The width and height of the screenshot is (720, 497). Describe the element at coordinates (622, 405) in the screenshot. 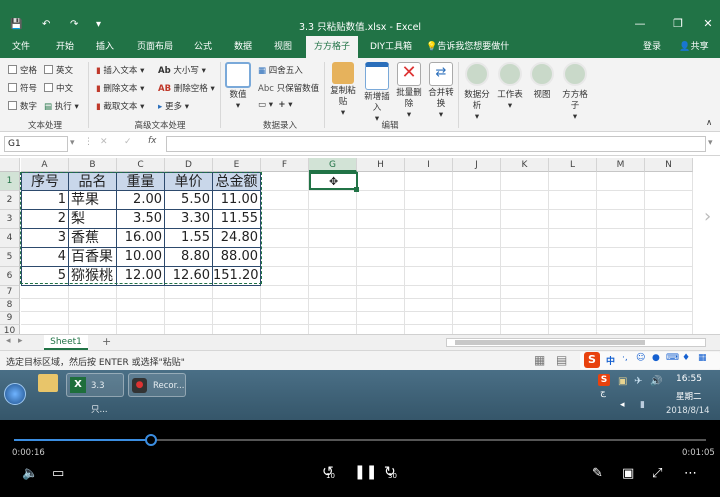

I see `show-hidden-icons: ◂` at that location.